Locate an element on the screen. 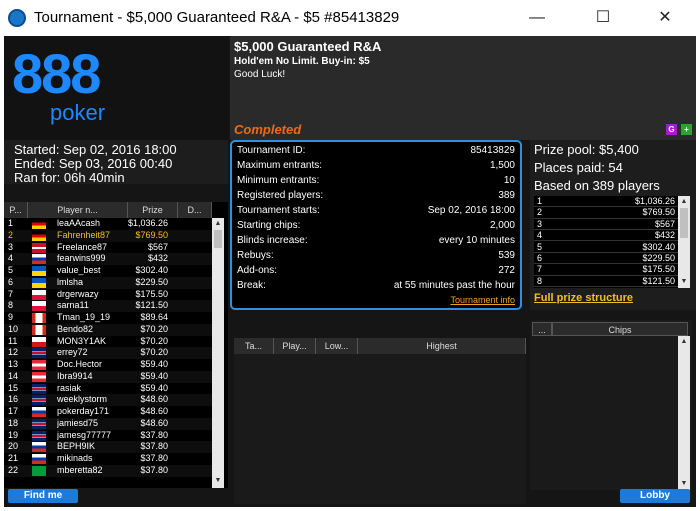 The width and height of the screenshot is (700, 511). info-value: at 55 minutes past the hour is located at coordinates (454, 285).